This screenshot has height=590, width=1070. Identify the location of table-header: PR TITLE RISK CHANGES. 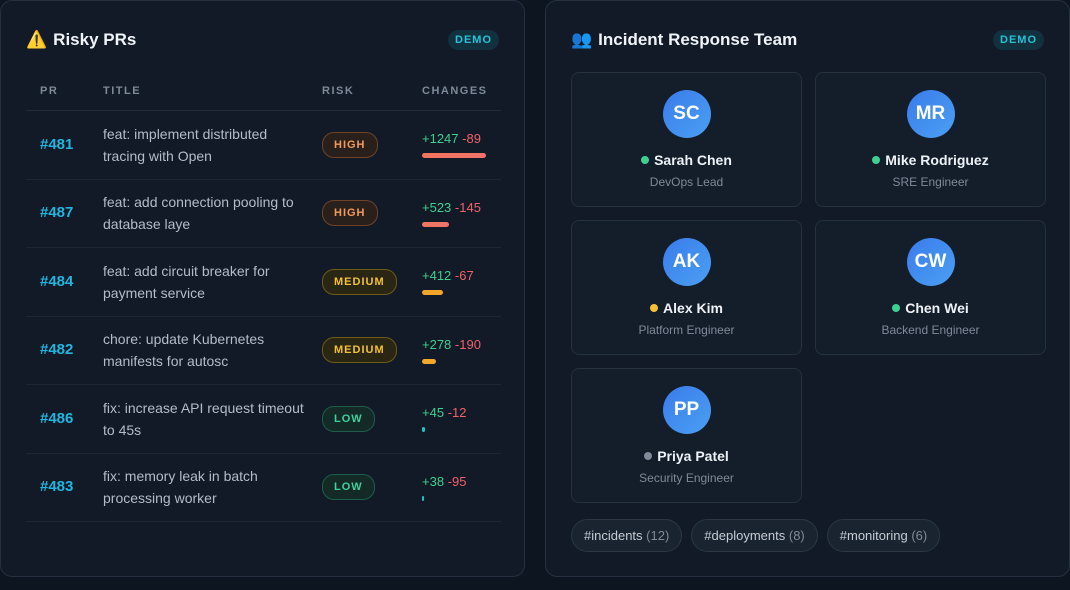
(263, 91).